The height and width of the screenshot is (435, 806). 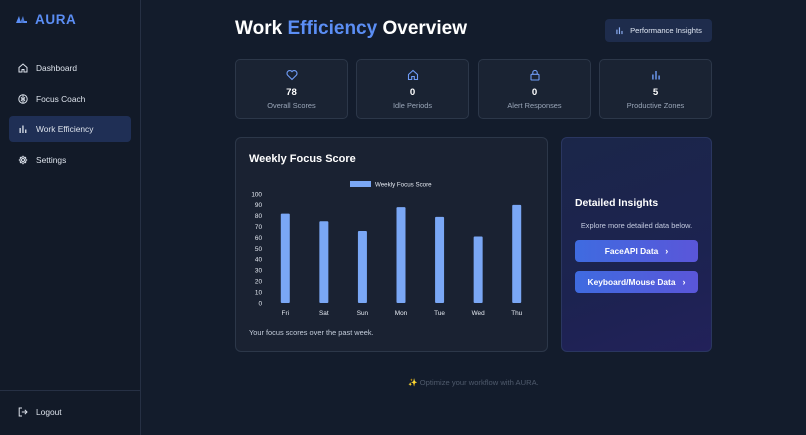 I want to click on gear-icon, so click(x=23, y=160).